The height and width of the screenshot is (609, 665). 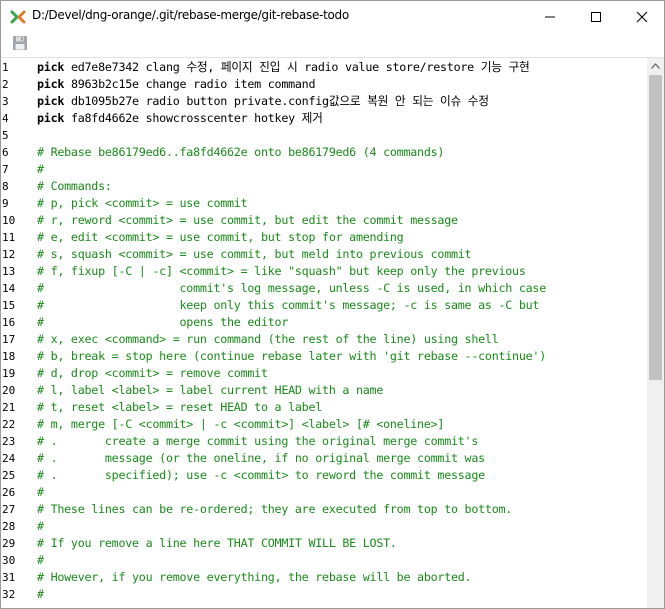 I want to click on minimize-button, so click(x=550, y=16).